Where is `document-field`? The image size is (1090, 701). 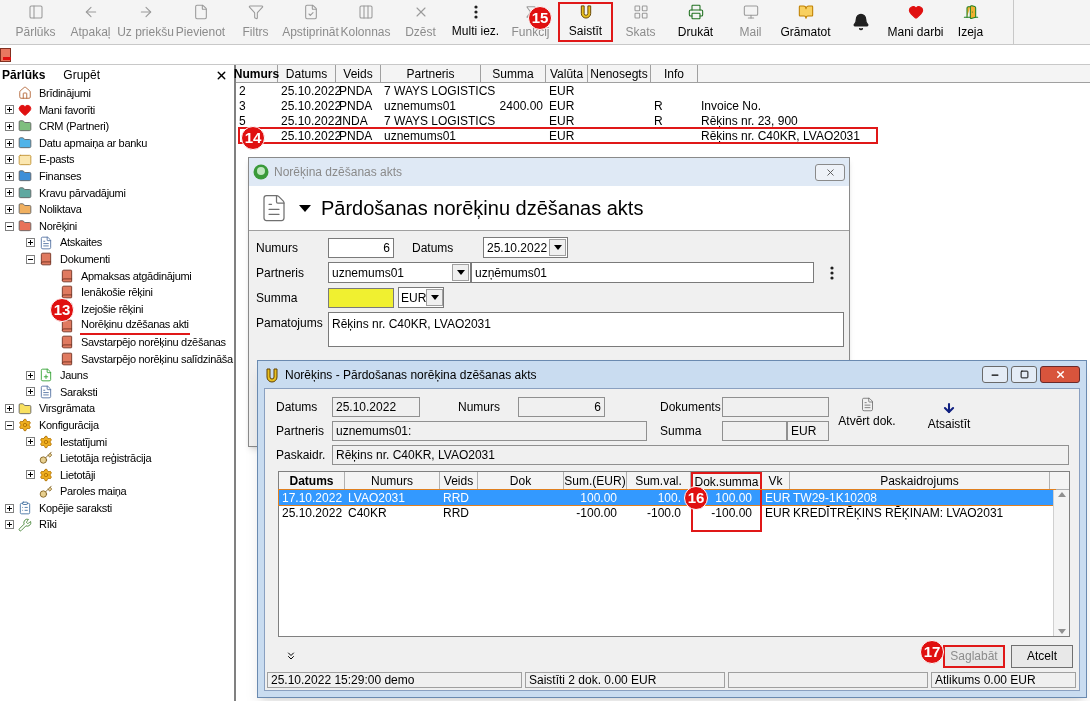
document-field is located at coordinates (775, 406).